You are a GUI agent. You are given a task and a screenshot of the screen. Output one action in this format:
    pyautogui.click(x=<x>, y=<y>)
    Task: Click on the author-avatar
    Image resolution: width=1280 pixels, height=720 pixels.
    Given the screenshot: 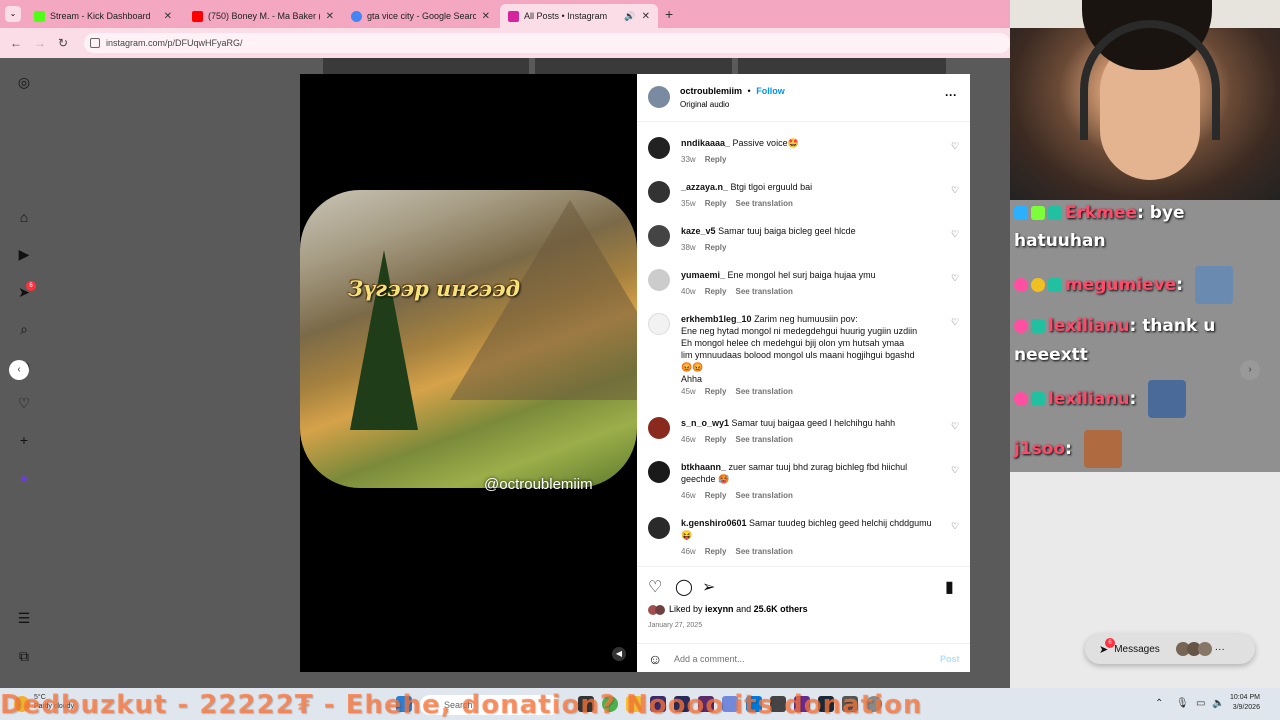 What is the action you would take?
    pyautogui.click(x=659, y=97)
    